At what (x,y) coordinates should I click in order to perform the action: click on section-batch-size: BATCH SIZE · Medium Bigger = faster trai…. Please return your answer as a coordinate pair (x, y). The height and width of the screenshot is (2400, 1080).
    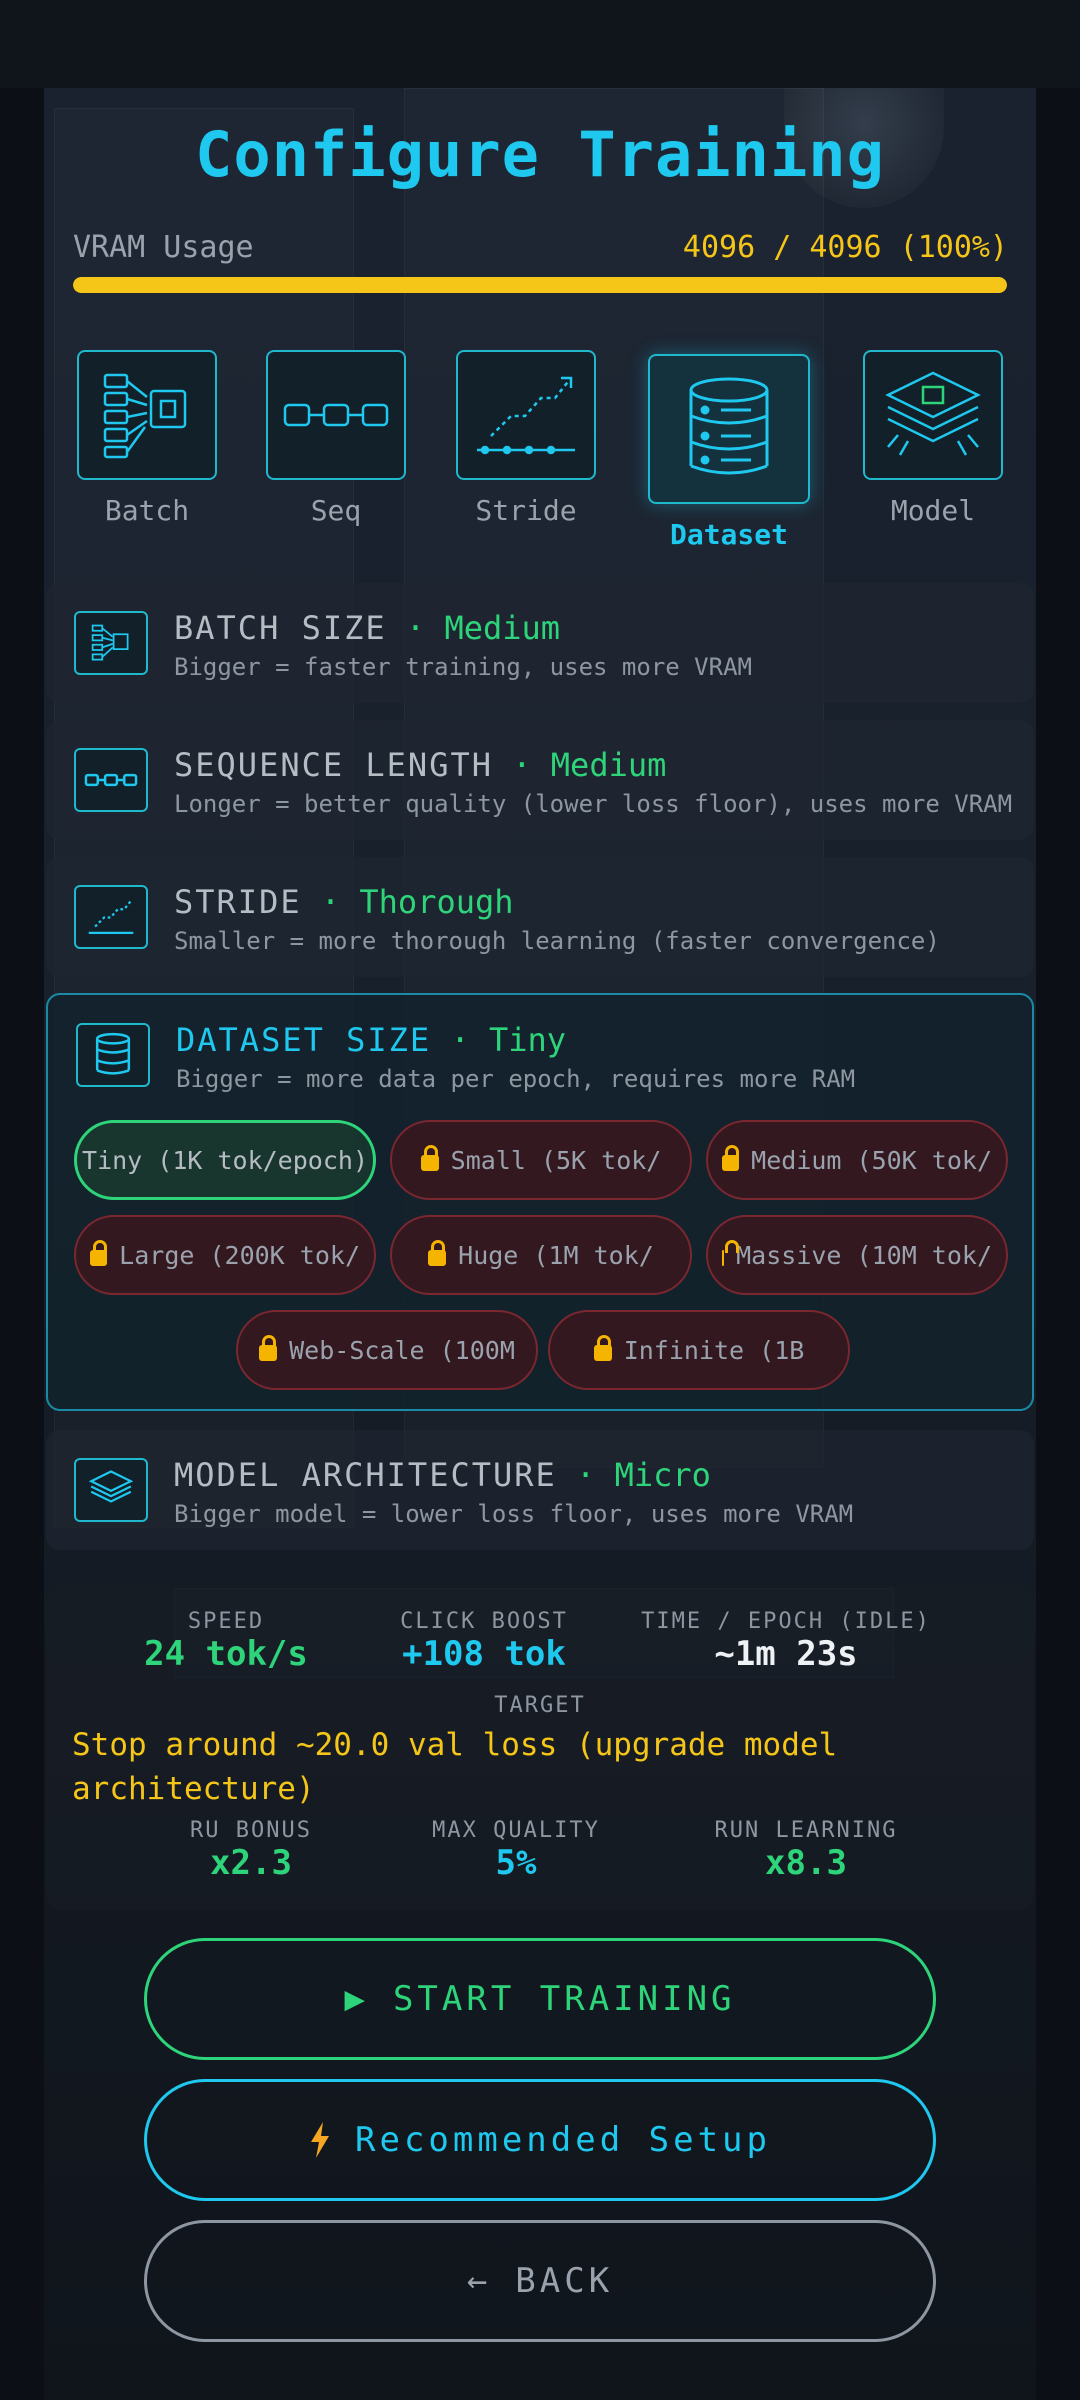
    Looking at the image, I should click on (540, 643).